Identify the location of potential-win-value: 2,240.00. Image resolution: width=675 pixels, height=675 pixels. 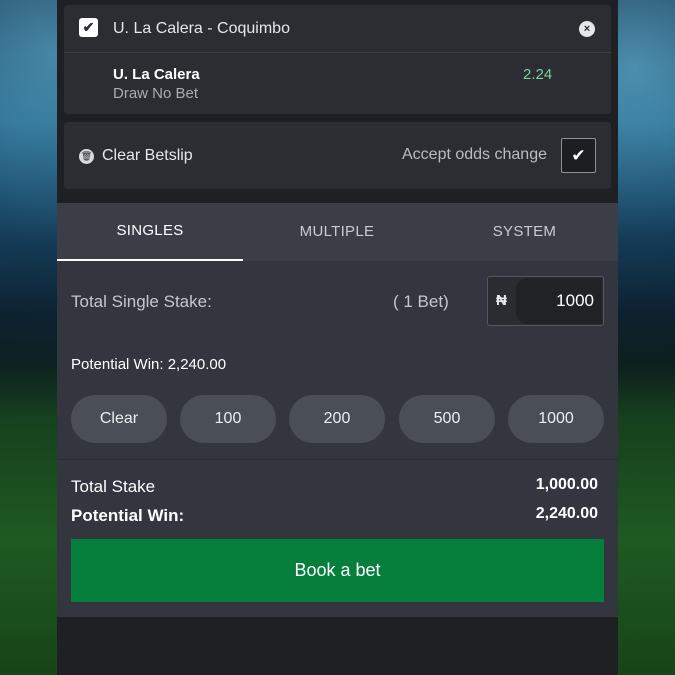
(566, 513).